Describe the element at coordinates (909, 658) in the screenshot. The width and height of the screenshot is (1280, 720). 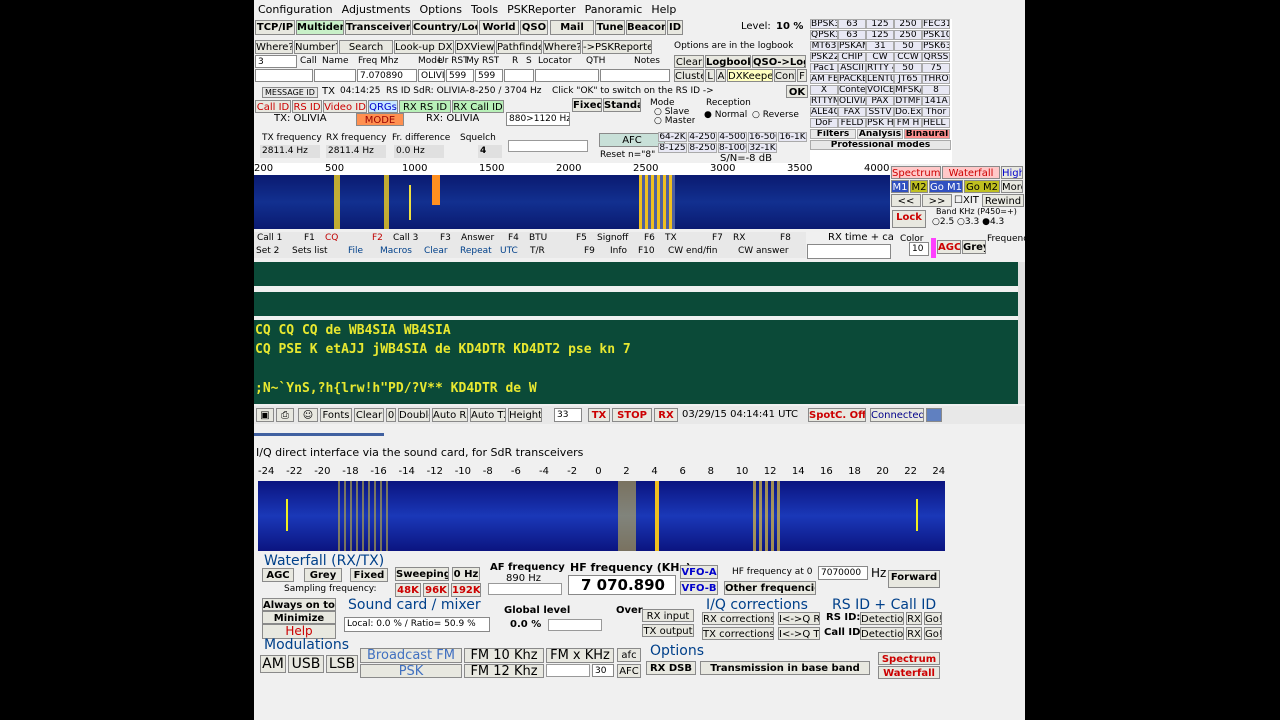
I see `lower-spectrum-button: Spectrum` at that location.